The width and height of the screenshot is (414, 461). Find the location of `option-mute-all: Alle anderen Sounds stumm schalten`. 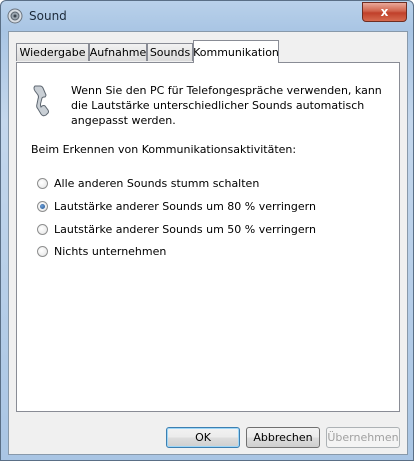

option-mute-all: Alle anderen Sounds stumm schalten is located at coordinates (148, 183).